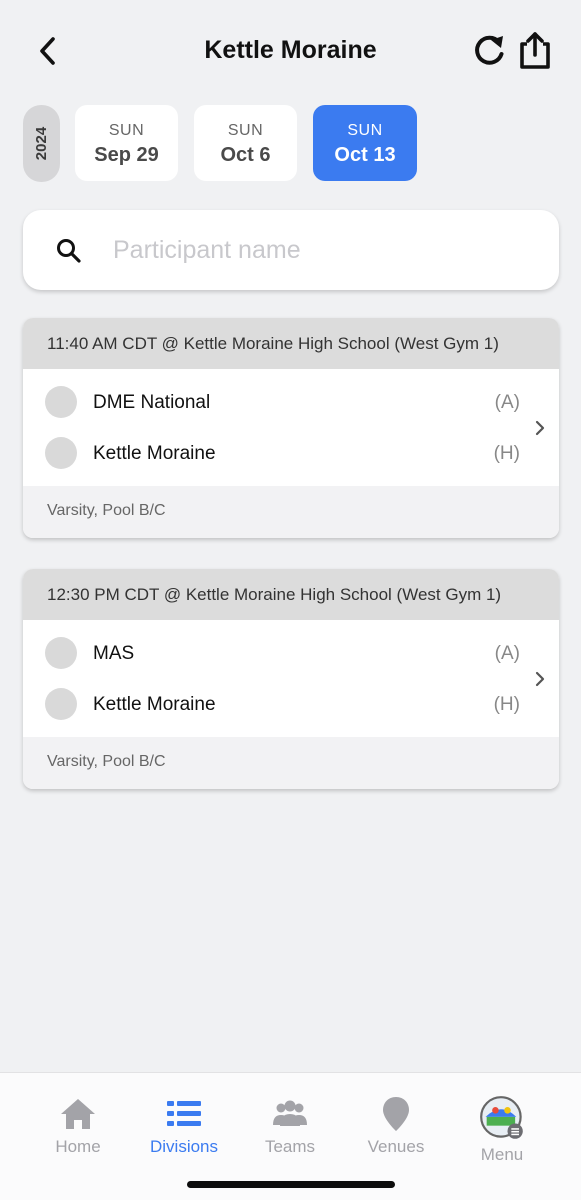 The width and height of the screenshot is (581, 1200). What do you see at coordinates (114, 653) in the screenshot?
I see `team-name: MAS` at bounding box center [114, 653].